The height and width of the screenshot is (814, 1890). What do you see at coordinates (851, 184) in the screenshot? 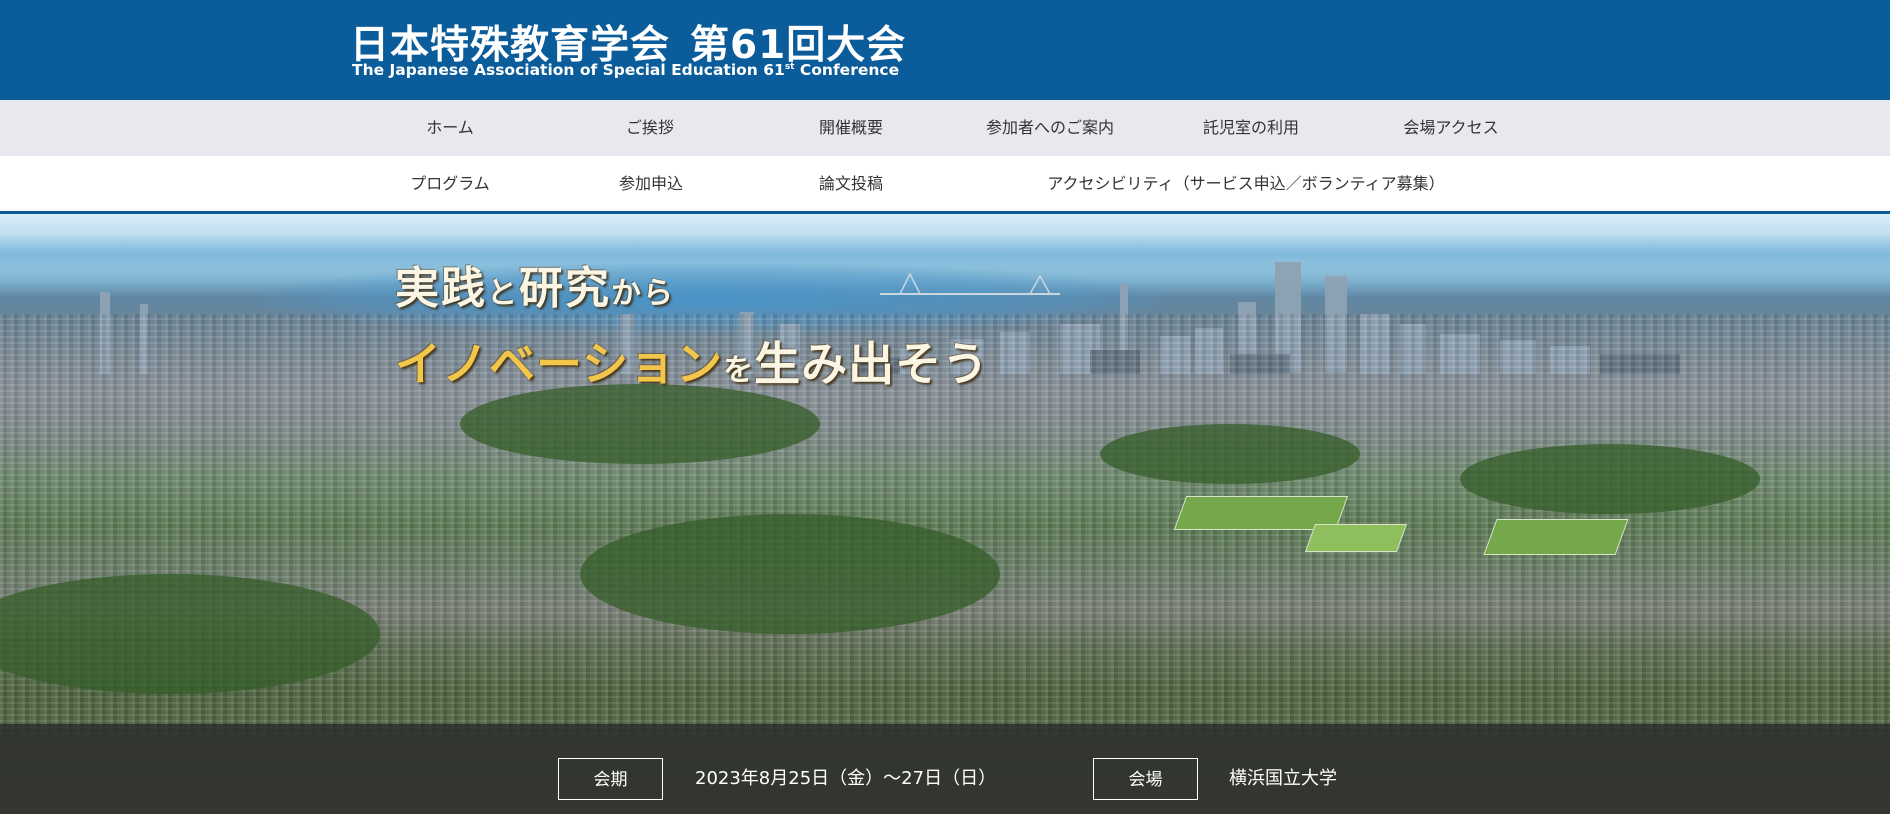
I see `nav-paper-submission: 論文投稿` at bounding box center [851, 184].